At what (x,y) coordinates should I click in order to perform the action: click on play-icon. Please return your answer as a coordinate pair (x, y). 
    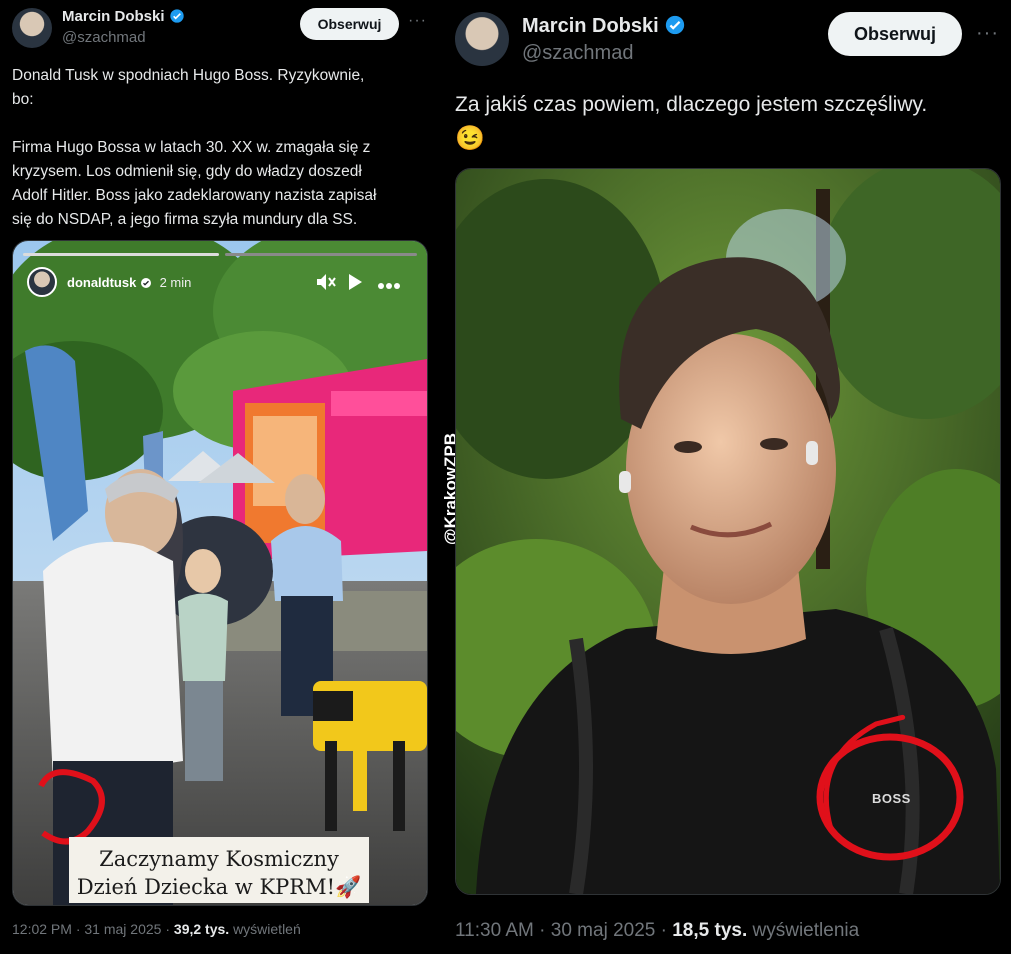
    Looking at the image, I should click on (355, 284).